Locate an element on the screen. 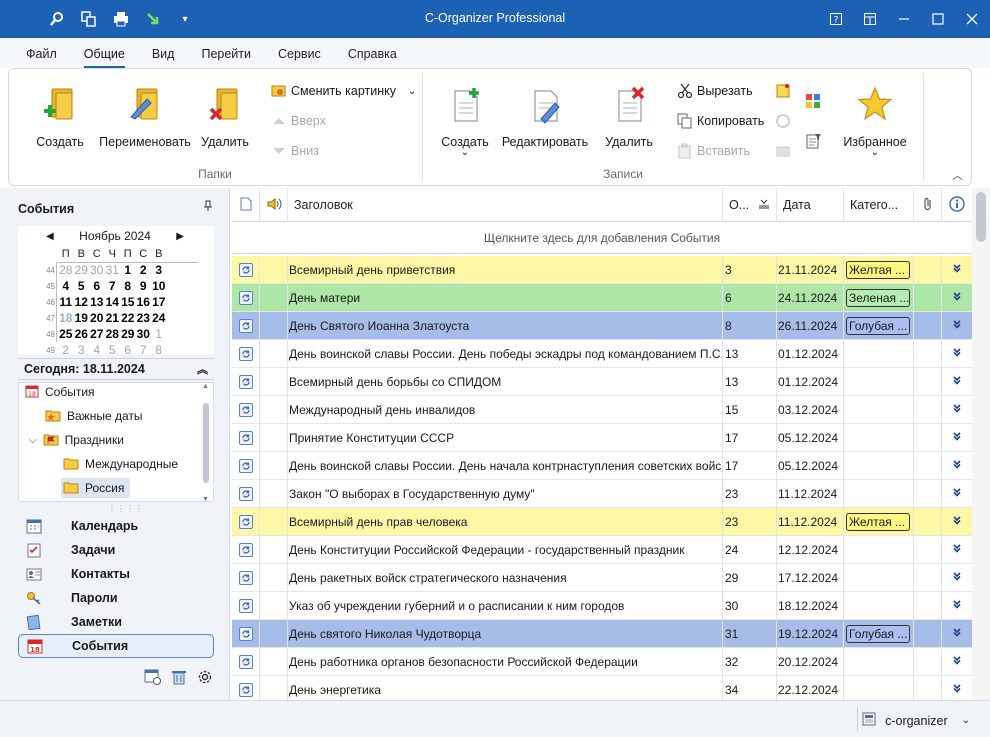  nav-contacts: Контакты is located at coordinates (116, 574).